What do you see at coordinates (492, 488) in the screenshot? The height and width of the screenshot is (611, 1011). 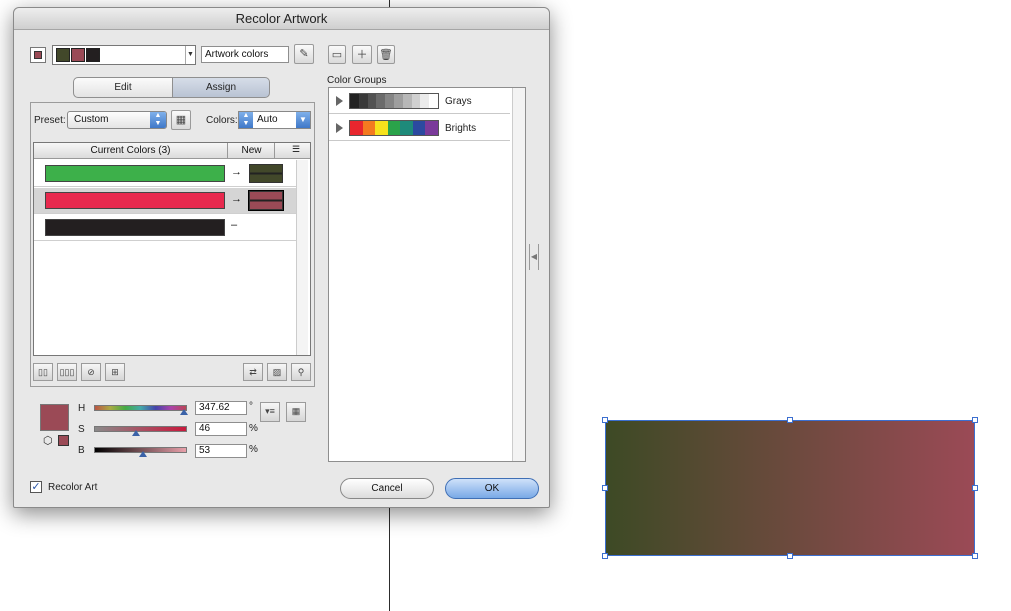 I see `ok-button: OK` at bounding box center [492, 488].